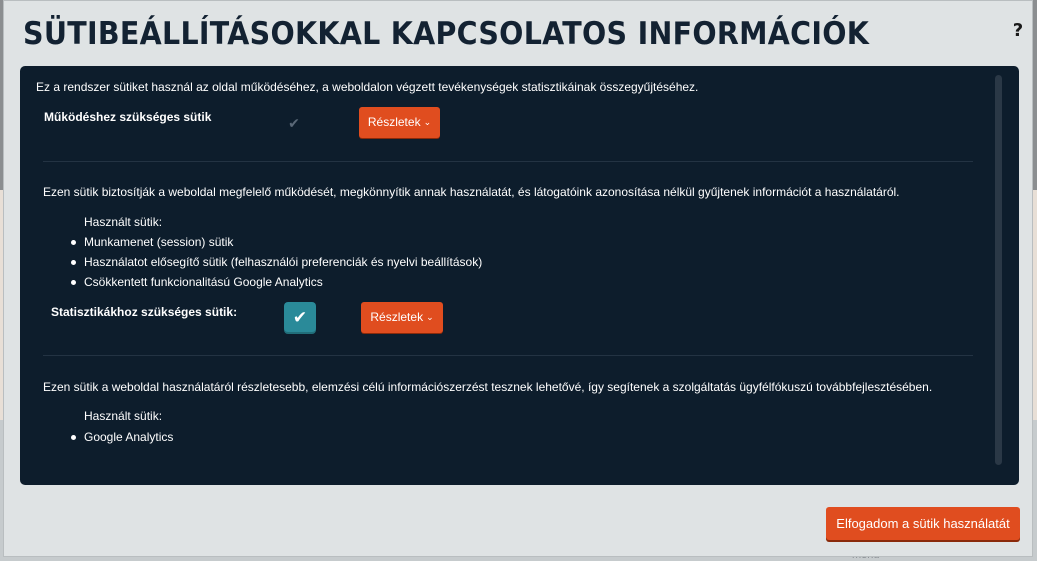 The height and width of the screenshot is (561, 1037). Describe the element at coordinates (123, 222) in the screenshot. I see `necessary-used-title: Használt sütik:` at that location.